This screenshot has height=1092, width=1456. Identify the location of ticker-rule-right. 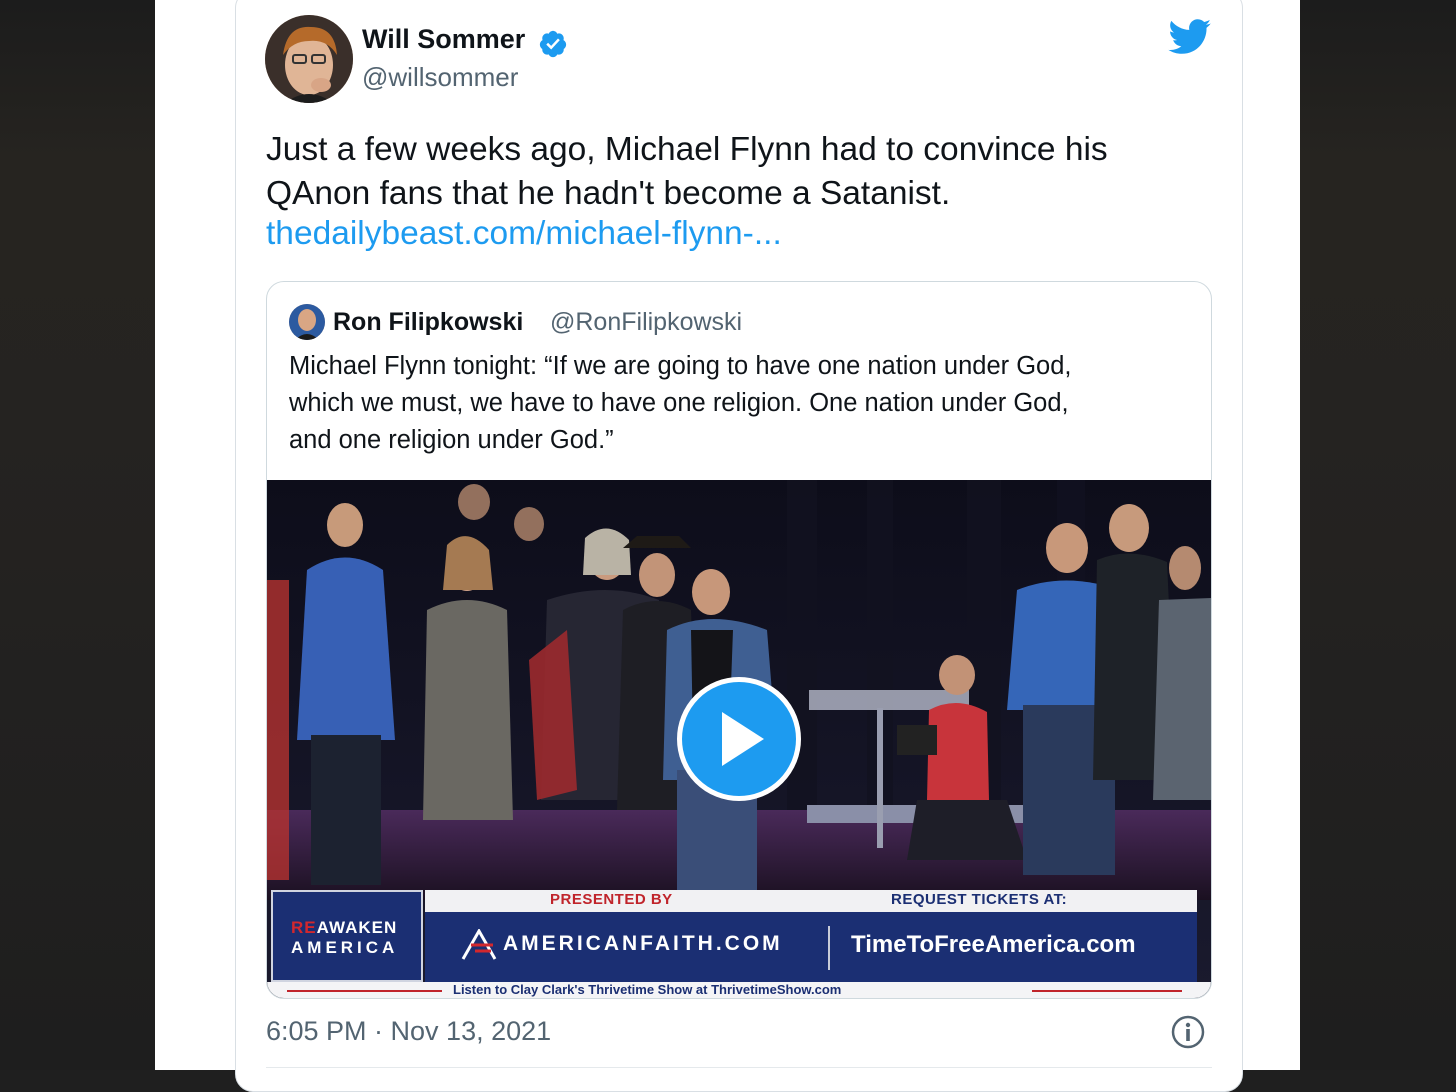
(1107, 991).